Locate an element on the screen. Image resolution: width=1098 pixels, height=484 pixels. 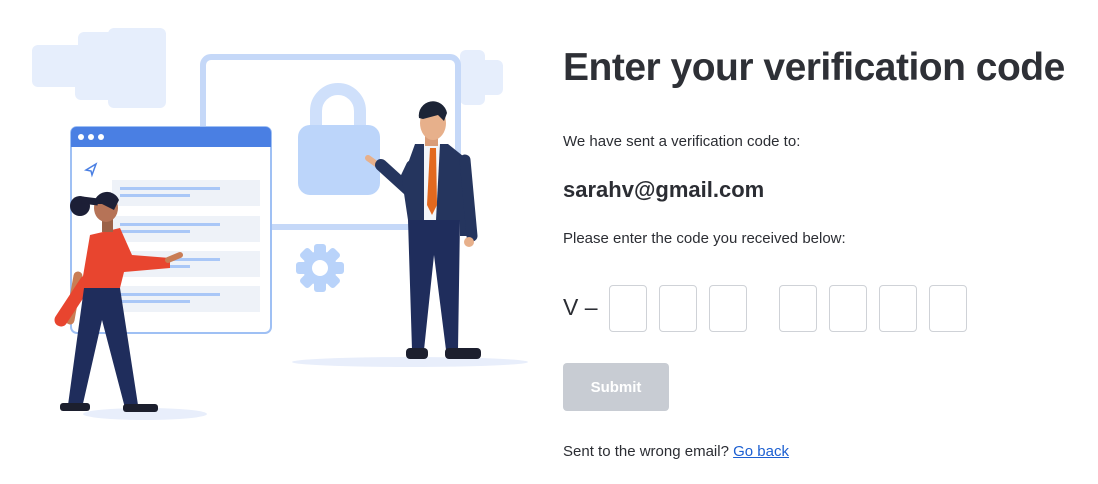
email-address: sarahv@gmail.com is located at coordinates (664, 189).